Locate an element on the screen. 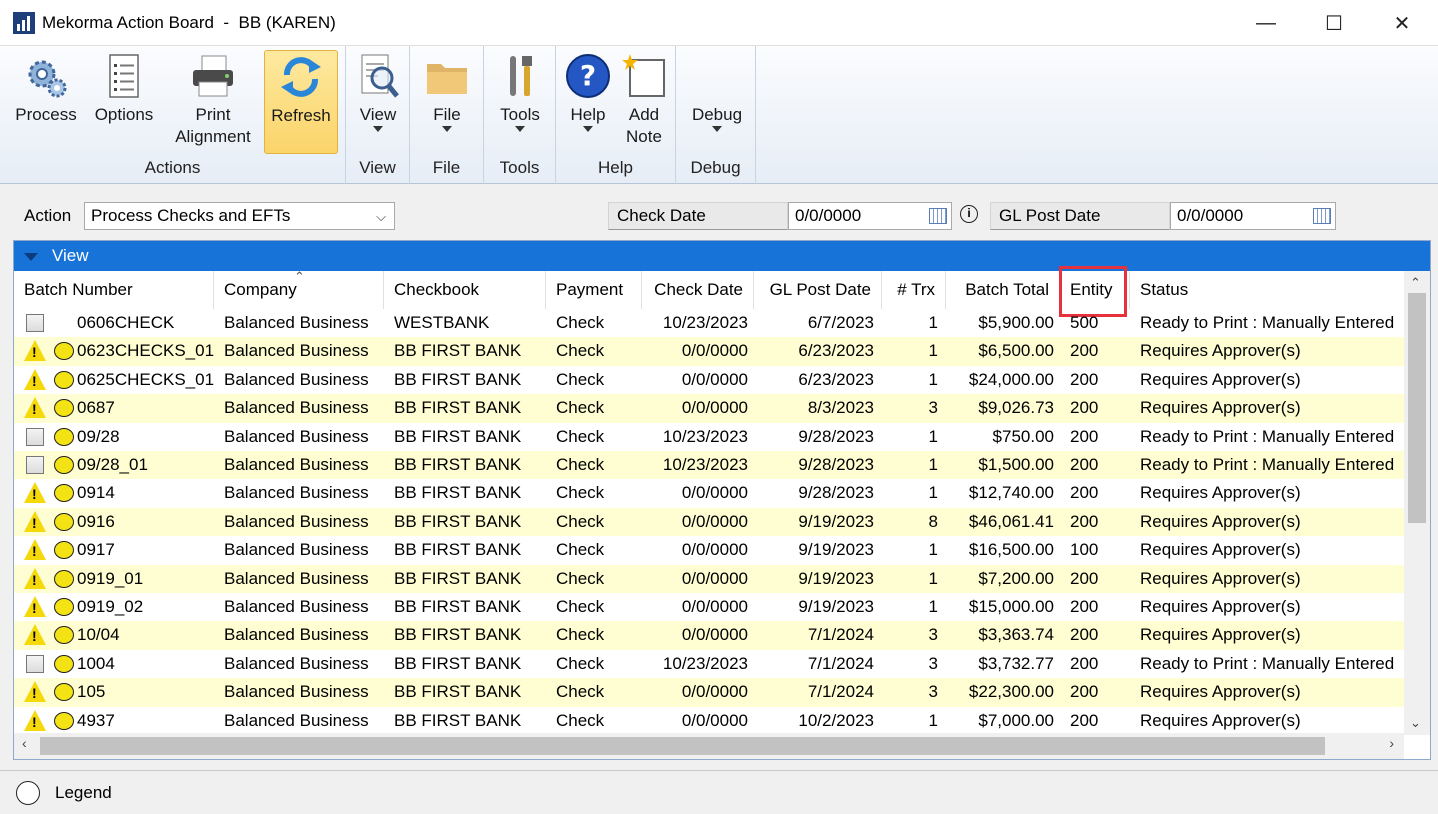 Image resolution: width=1438 pixels, height=814 pixels. refresh-button: Refresh is located at coordinates (301, 102).